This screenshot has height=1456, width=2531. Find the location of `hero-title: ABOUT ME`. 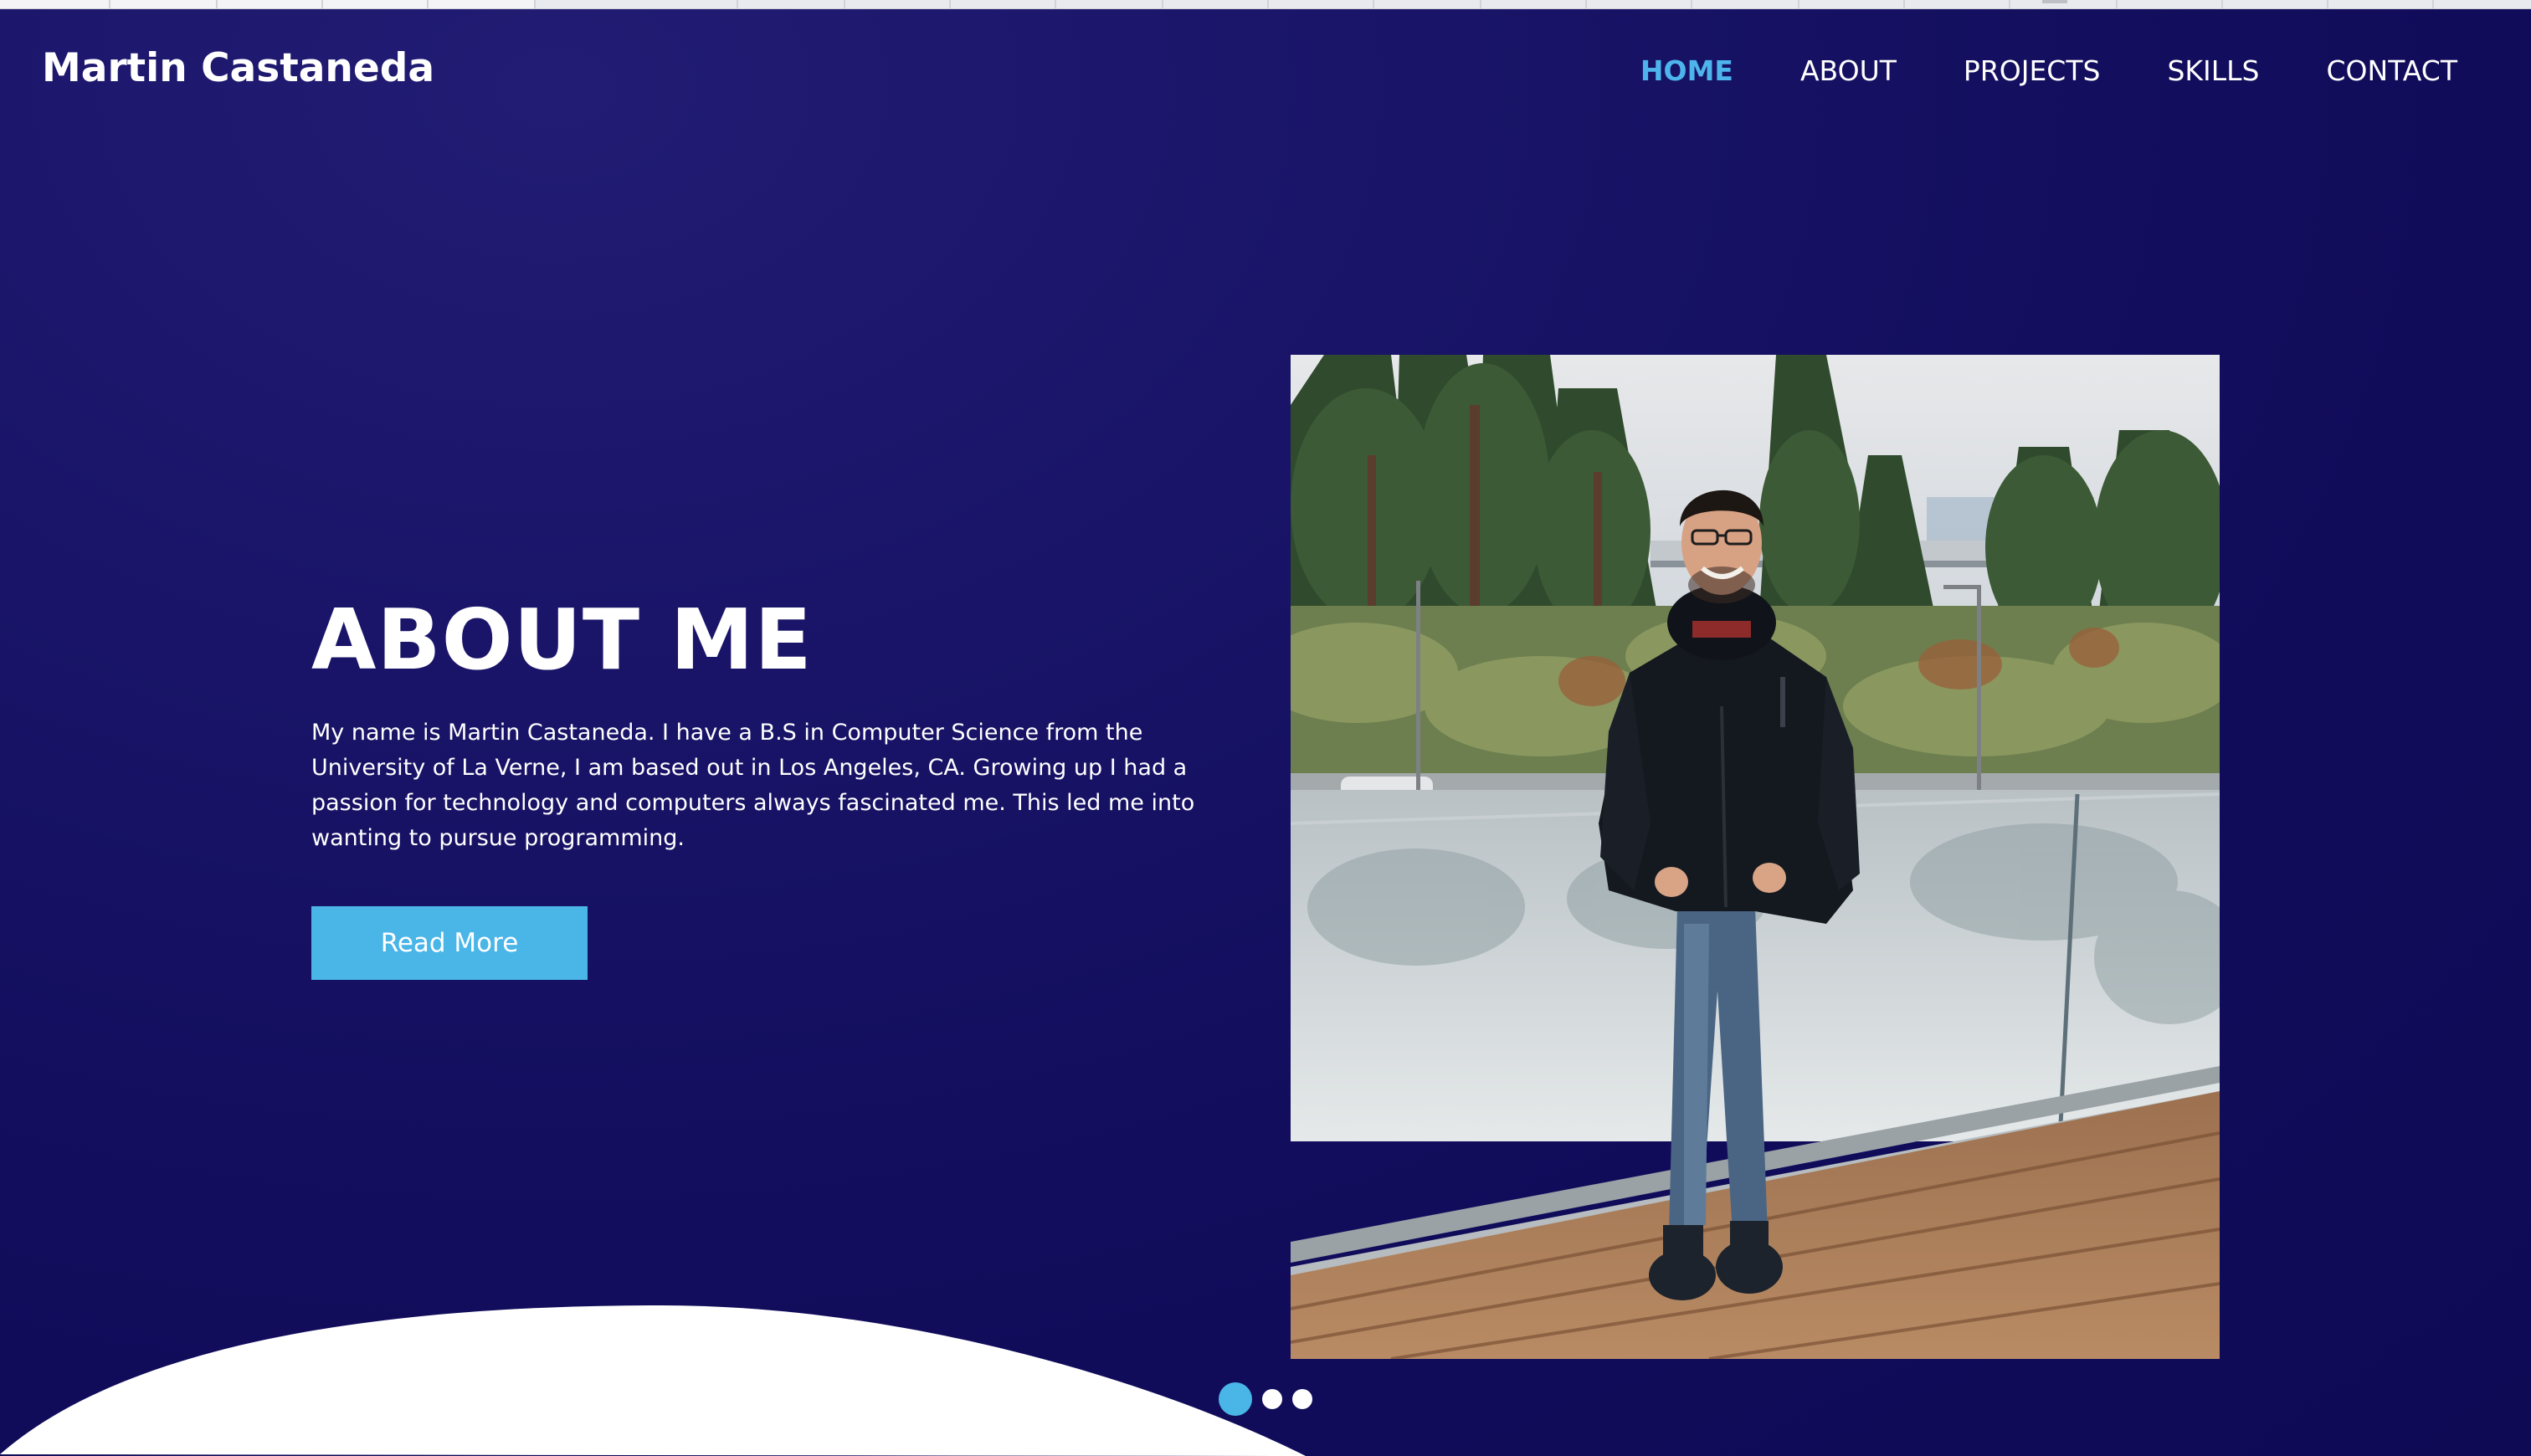

hero-title: ABOUT ME is located at coordinates (562, 640).